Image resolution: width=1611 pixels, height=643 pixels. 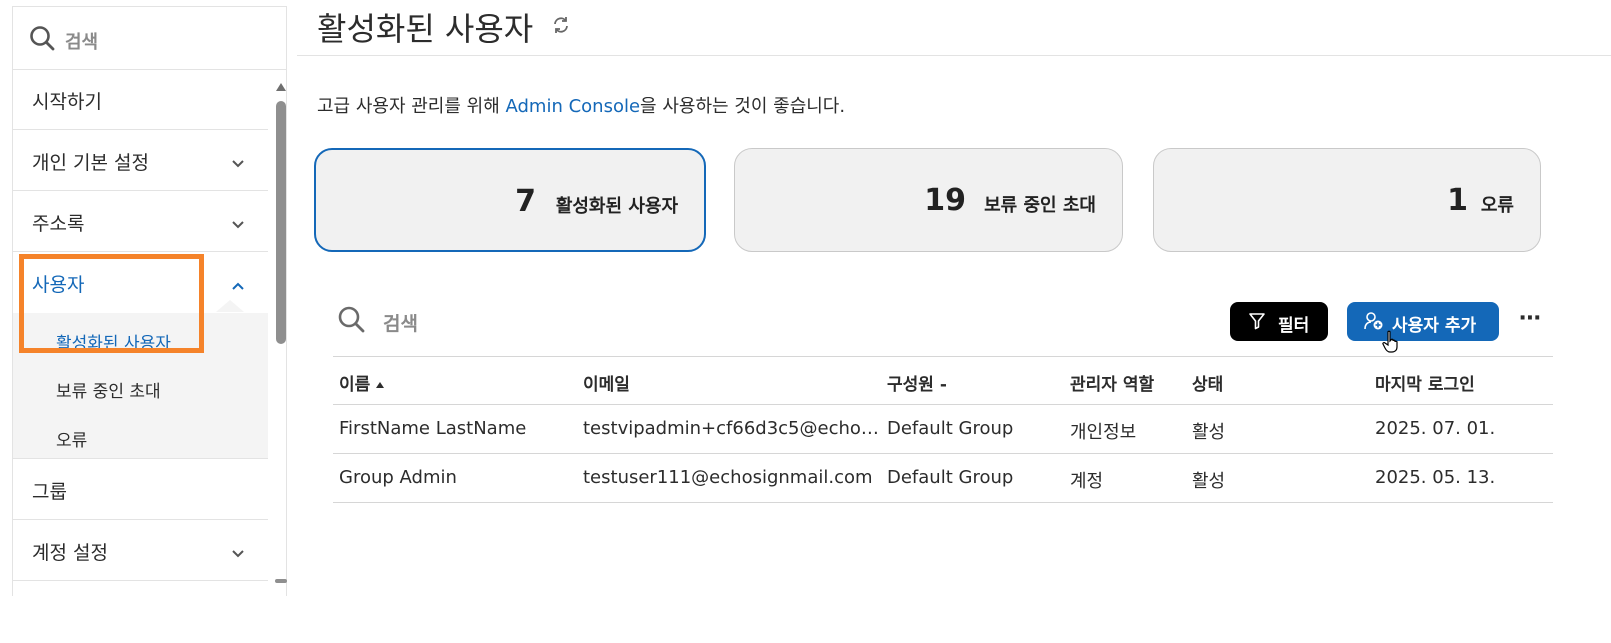 I want to click on table-search-placeholder: 검색, so click(x=400, y=324).